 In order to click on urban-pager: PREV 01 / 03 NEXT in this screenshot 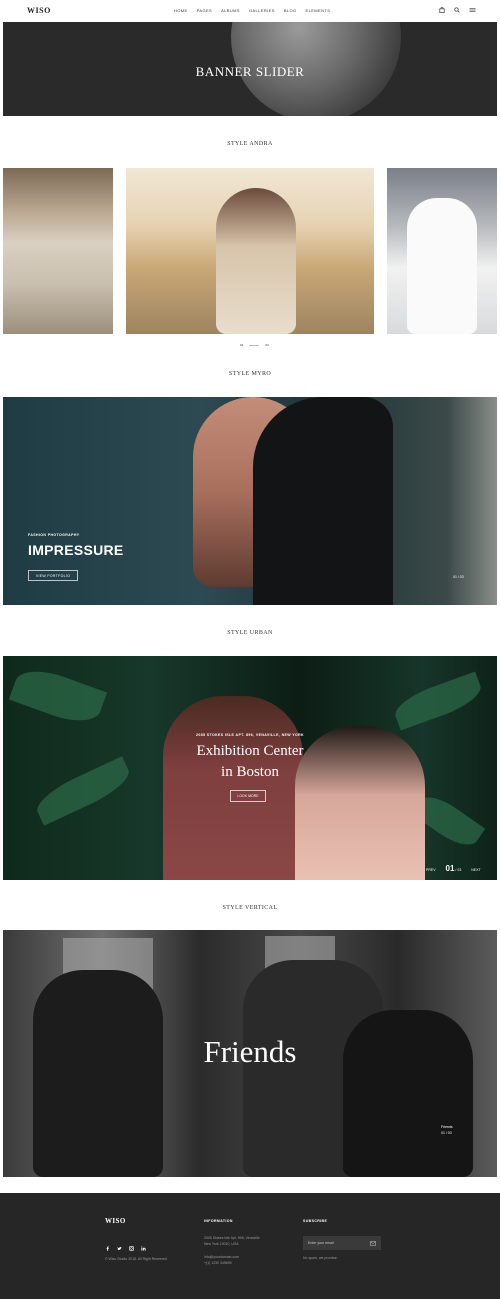, I will do `click(453, 868)`.